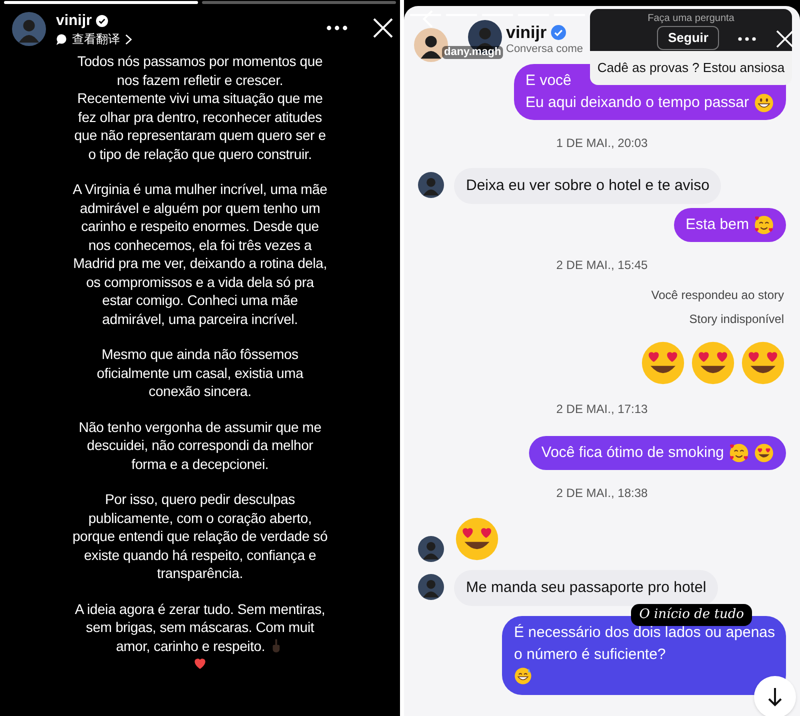 This screenshot has height=716, width=800. Describe the element at coordinates (602, 493) in the screenshot. I see `date-separator: 2 DE MAI., 18:38` at that location.